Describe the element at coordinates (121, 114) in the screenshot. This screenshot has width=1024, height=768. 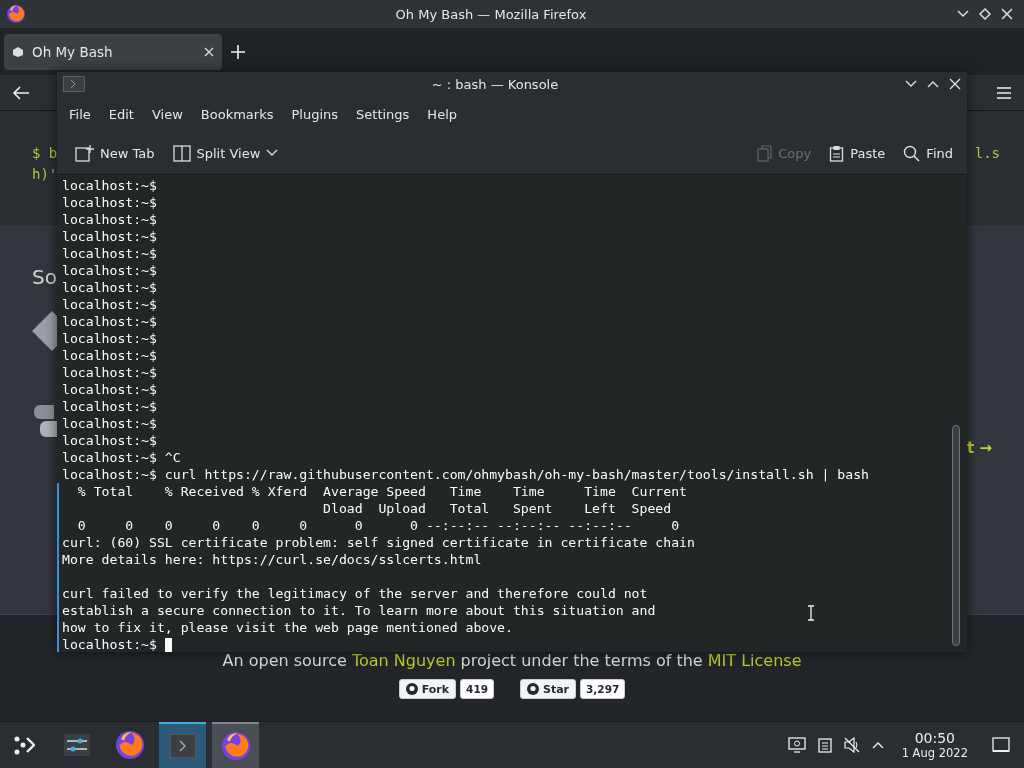
I see `menu-item: Edit` at that location.